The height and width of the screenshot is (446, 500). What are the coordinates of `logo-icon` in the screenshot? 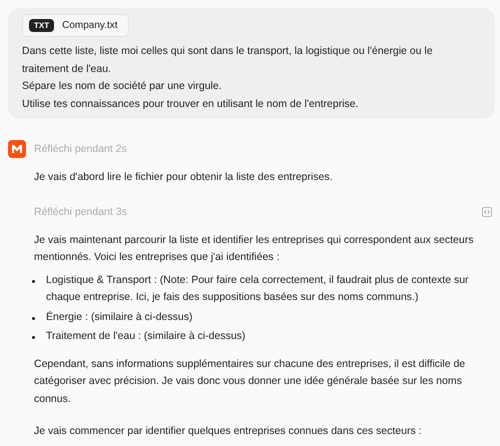 It's located at (17, 149).